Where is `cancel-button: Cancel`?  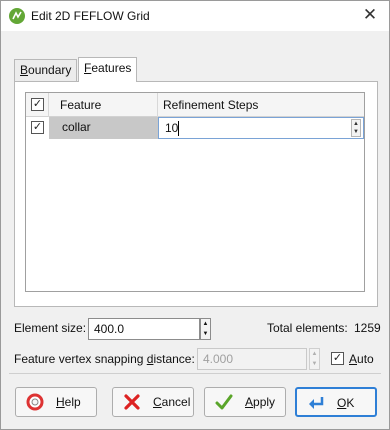 cancel-button: Cancel is located at coordinates (153, 402).